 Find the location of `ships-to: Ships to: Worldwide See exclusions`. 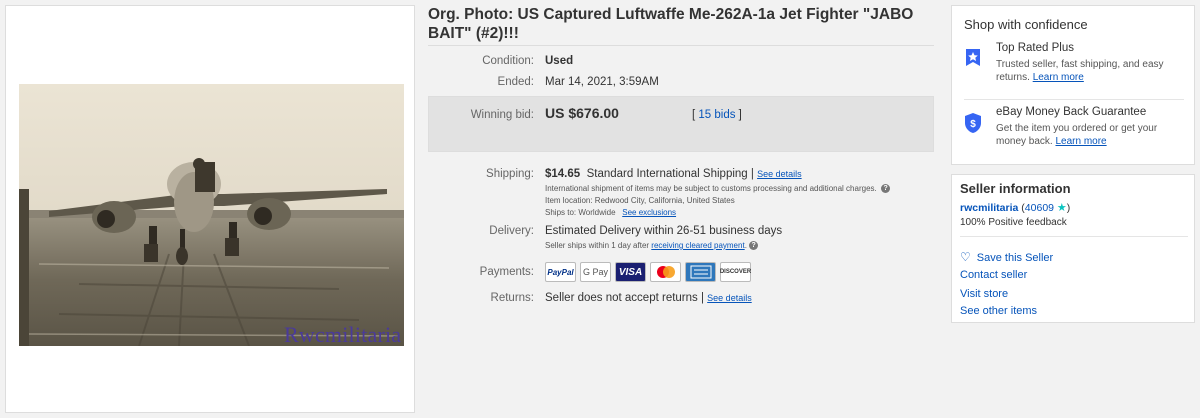

ships-to: Ships to: Worldwide See exclusions is located at coordinates (610, 212).